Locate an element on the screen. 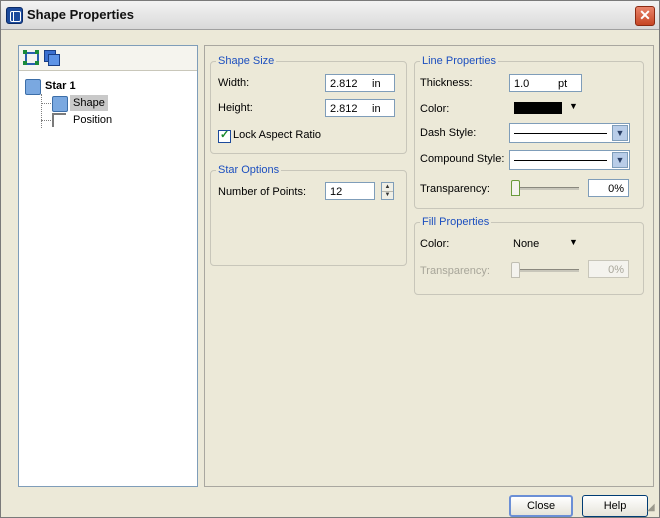 The width and height of the screenshot is (660, 518). width-label: Width: is located at coordinates (234, 83).